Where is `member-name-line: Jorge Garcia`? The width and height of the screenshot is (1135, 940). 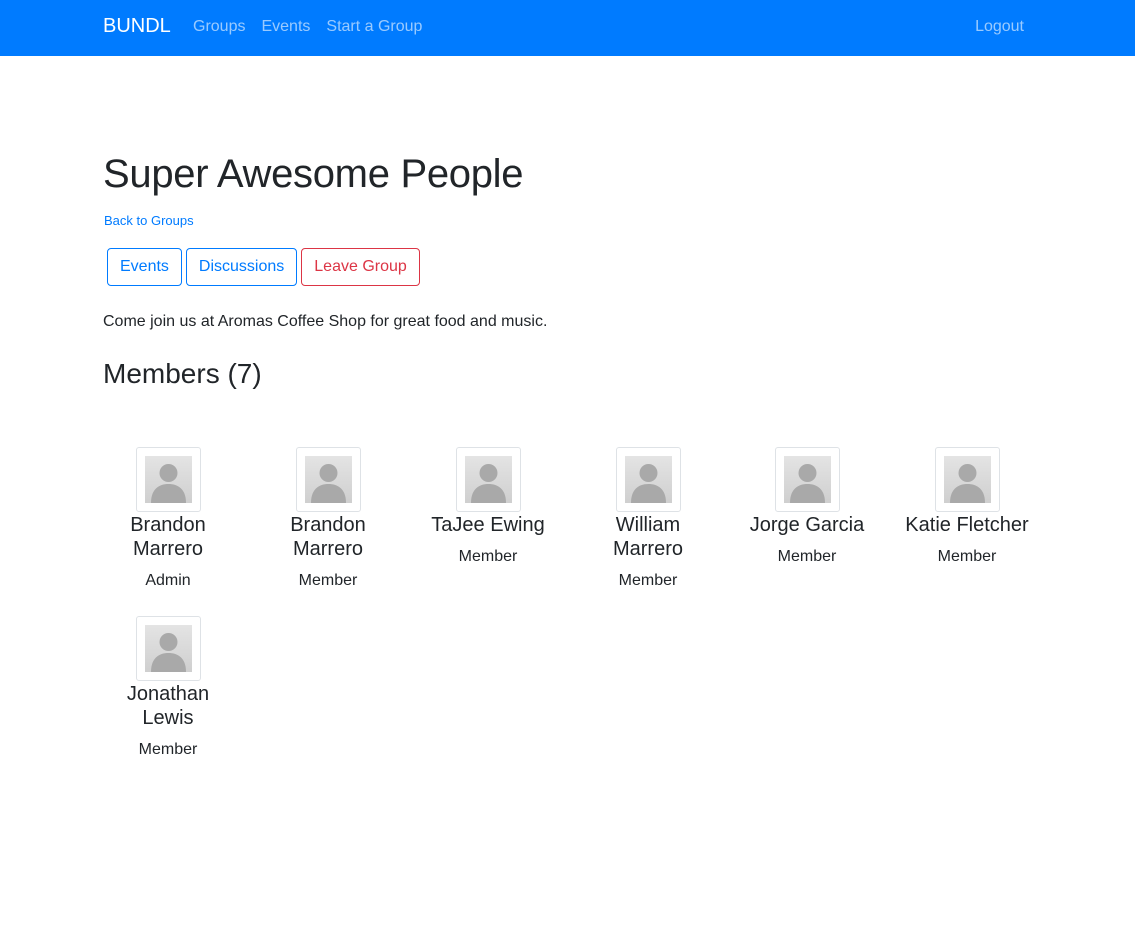
member-name-line: Jorge Garcia is located at coordinates (807, 525).